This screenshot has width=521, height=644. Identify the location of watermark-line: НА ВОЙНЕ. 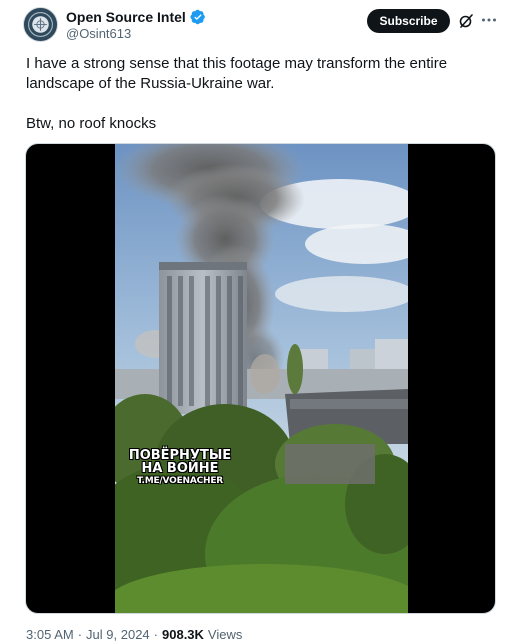
(180, 468).